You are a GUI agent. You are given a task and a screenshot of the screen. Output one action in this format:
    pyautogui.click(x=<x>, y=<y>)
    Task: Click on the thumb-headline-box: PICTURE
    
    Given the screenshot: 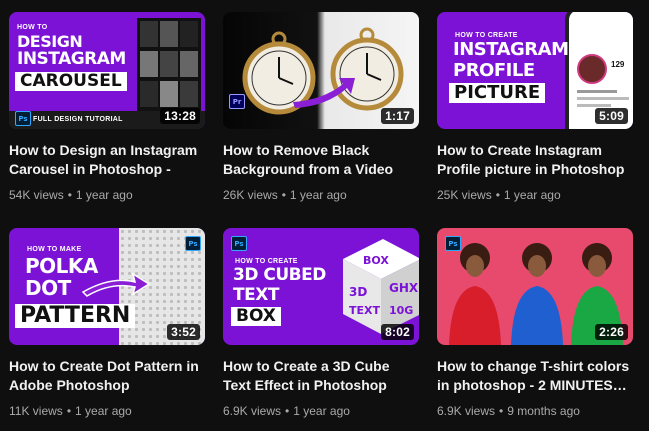 What is the action you would take?
    pyautogui.click(x=497, y=93)
    